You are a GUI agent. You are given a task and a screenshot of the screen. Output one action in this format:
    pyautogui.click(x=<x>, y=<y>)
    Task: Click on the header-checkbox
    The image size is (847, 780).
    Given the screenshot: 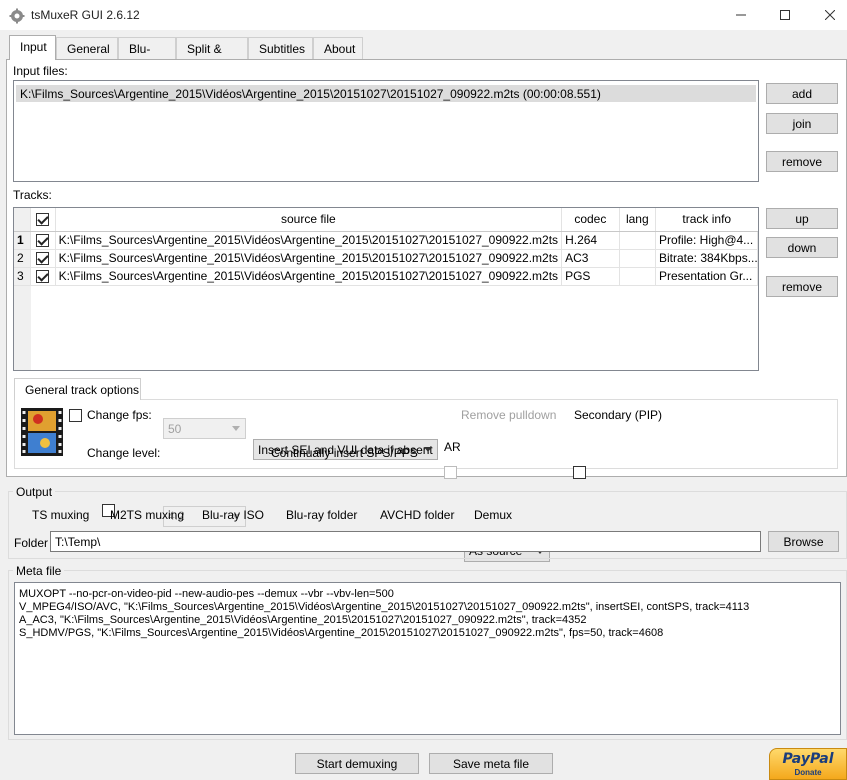 What is the action you would take?
    pyautogui.click(x=43, y=220)
    